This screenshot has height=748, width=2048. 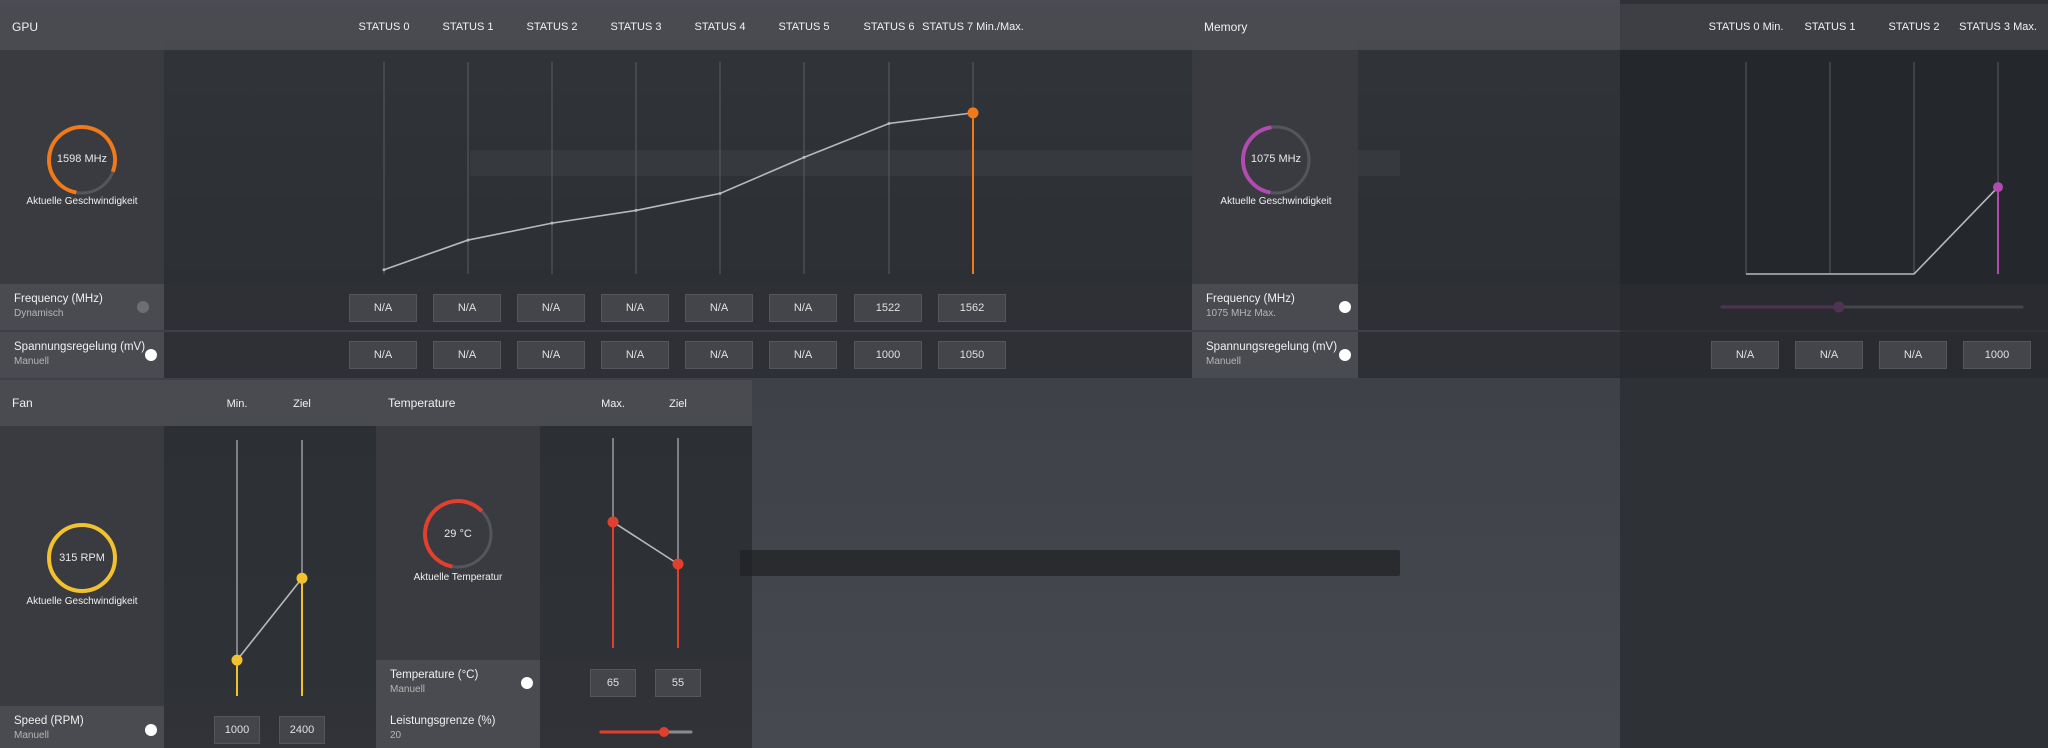 I want to click on temperature-row-label: Temperature (°C) Manuell, so click(x=458, y=683).